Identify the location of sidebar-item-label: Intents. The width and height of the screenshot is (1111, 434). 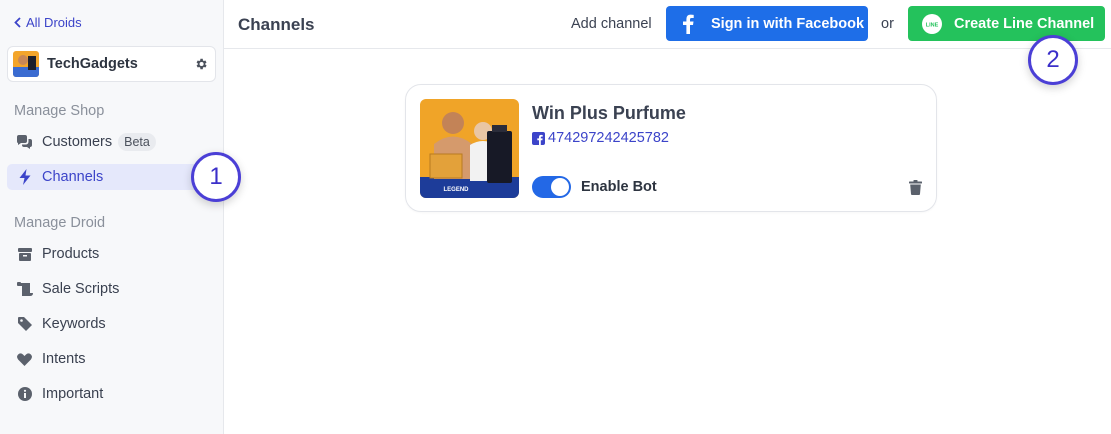
(64, 359).